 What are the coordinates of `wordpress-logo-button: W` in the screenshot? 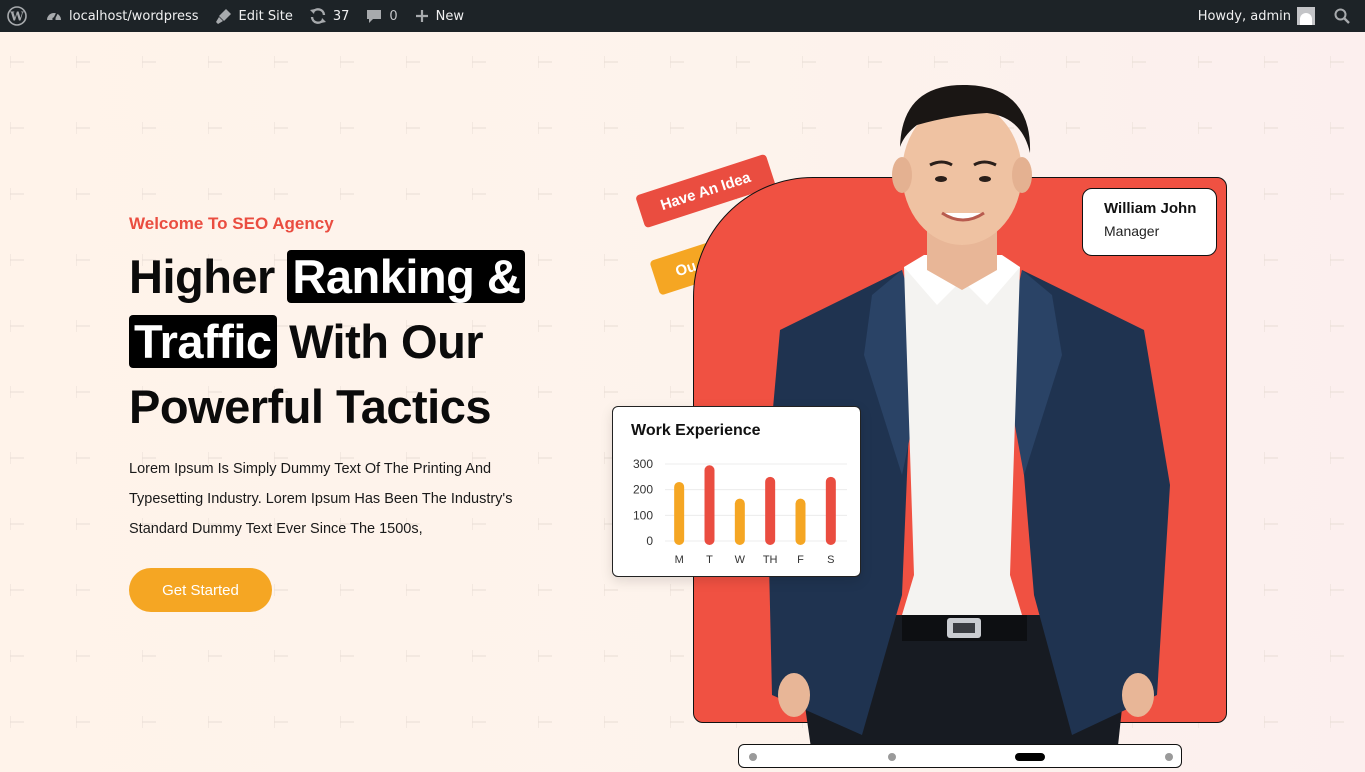 It's located at (18, 16).